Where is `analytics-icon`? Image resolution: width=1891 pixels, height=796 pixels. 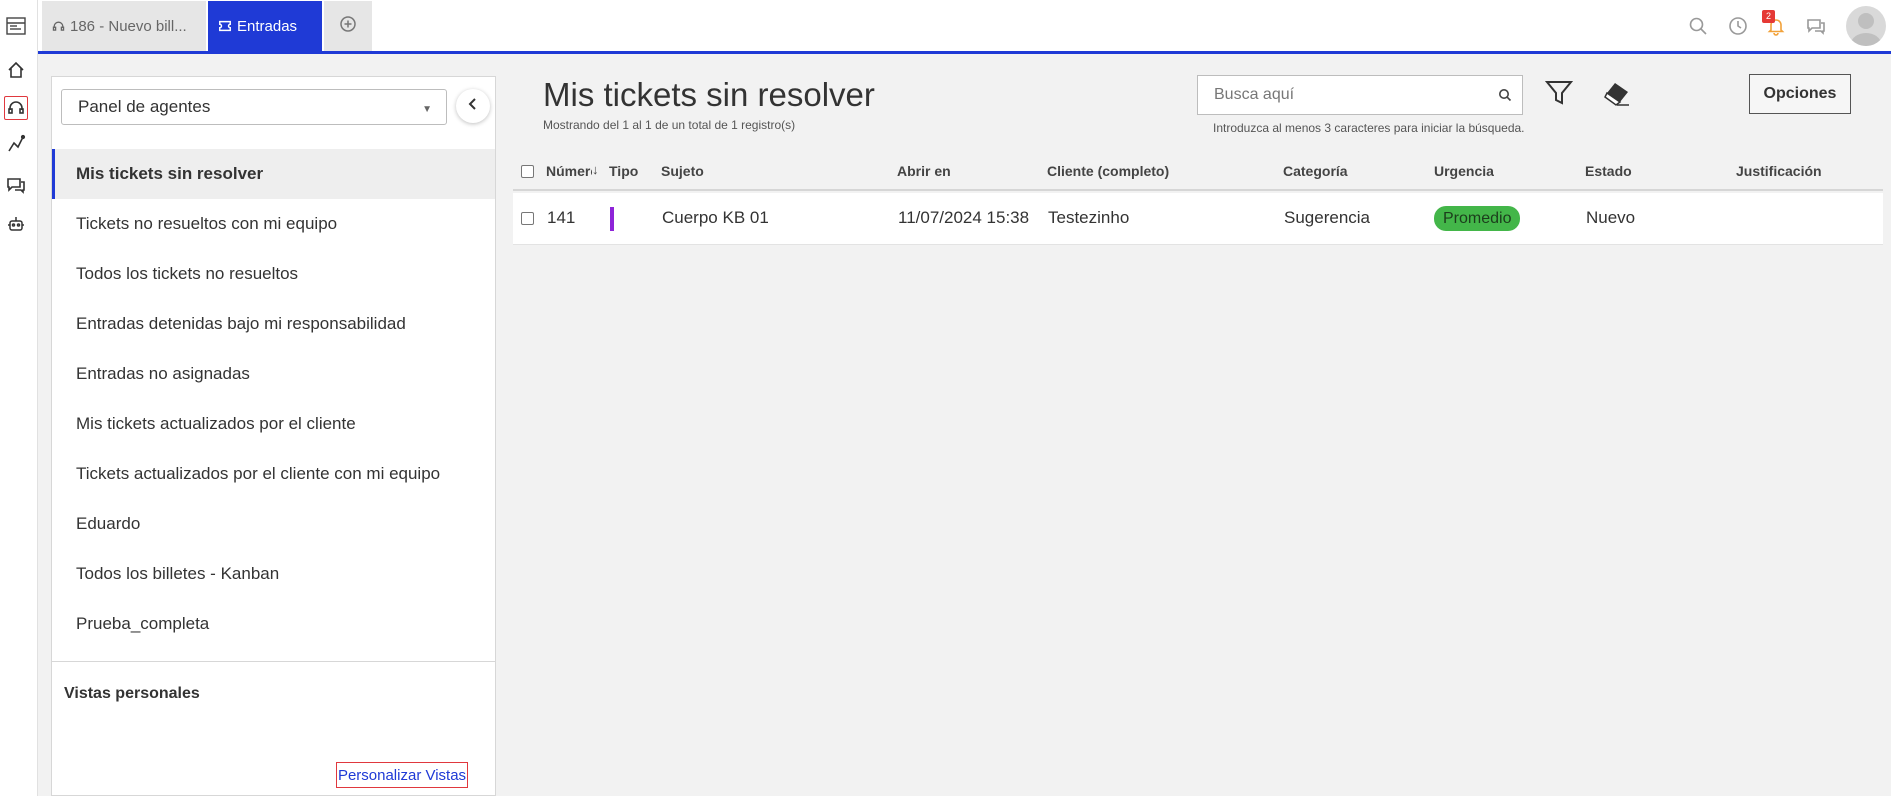 analytics-icon is located at coordinates (16, 144).